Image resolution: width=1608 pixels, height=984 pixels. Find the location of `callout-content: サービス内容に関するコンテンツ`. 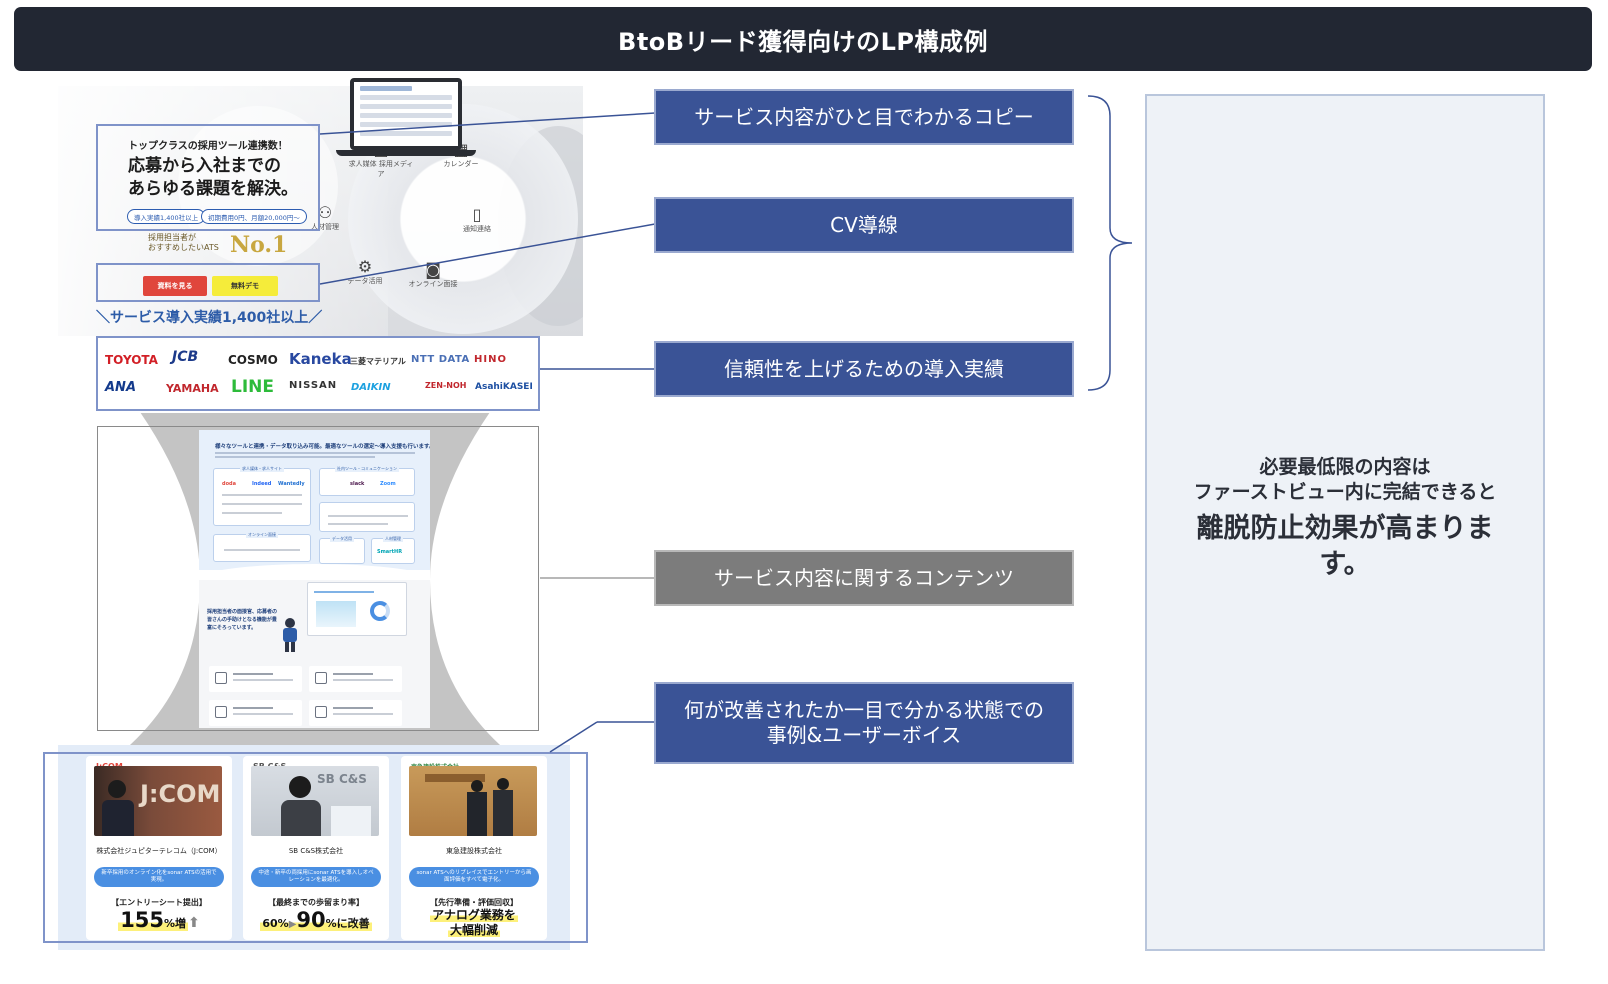

callout-content: サービス内容に関するコンテンツ is located at coordinates (864, 578).